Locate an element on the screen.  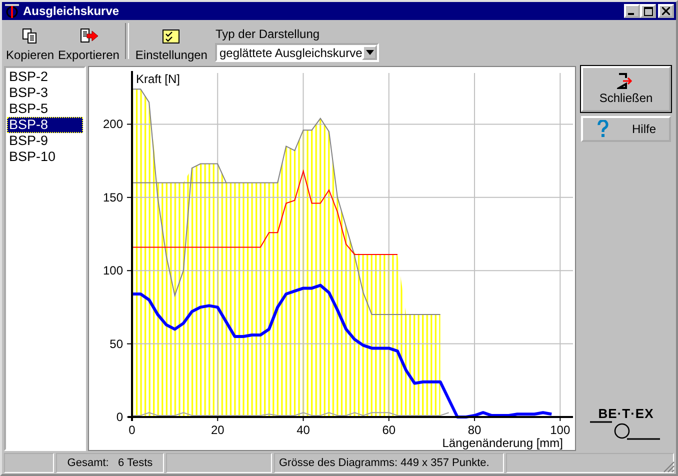
x-tick-label: 40 is located at coordinates (303, 430).